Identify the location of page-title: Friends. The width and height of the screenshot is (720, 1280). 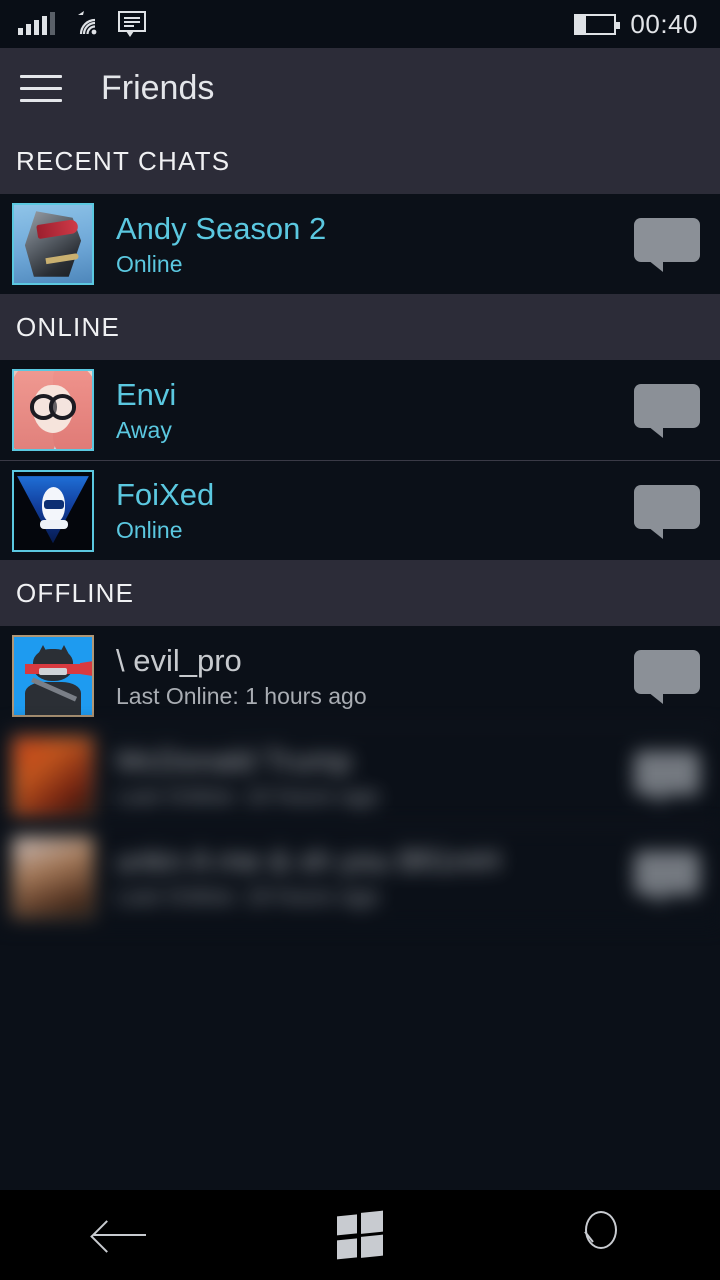
(158, 87).